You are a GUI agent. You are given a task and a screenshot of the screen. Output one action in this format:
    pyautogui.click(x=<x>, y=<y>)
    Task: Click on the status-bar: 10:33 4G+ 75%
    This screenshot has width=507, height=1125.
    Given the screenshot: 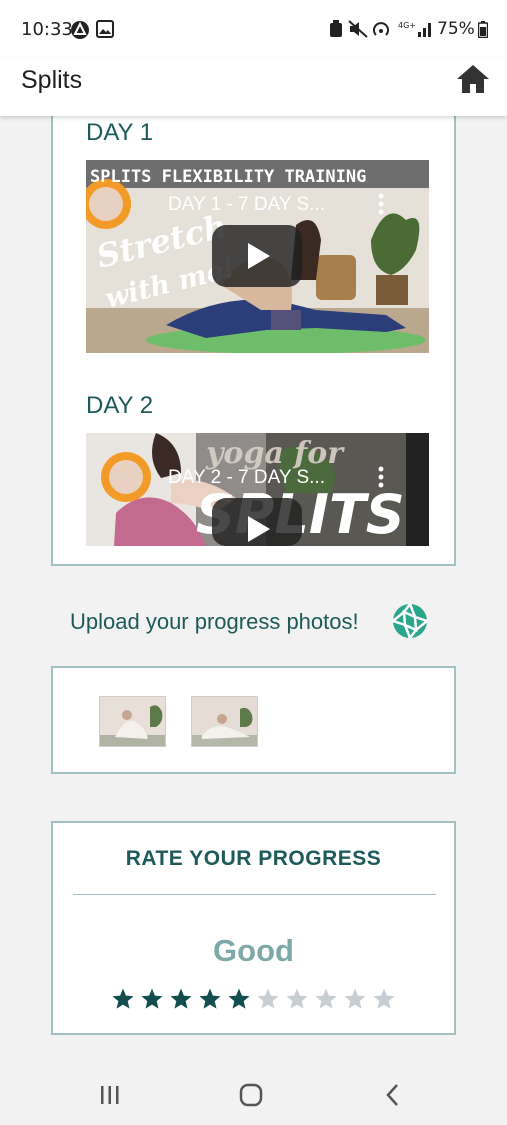 What is the action you would take?
    pyautogui.click(x=253, y=29)
    